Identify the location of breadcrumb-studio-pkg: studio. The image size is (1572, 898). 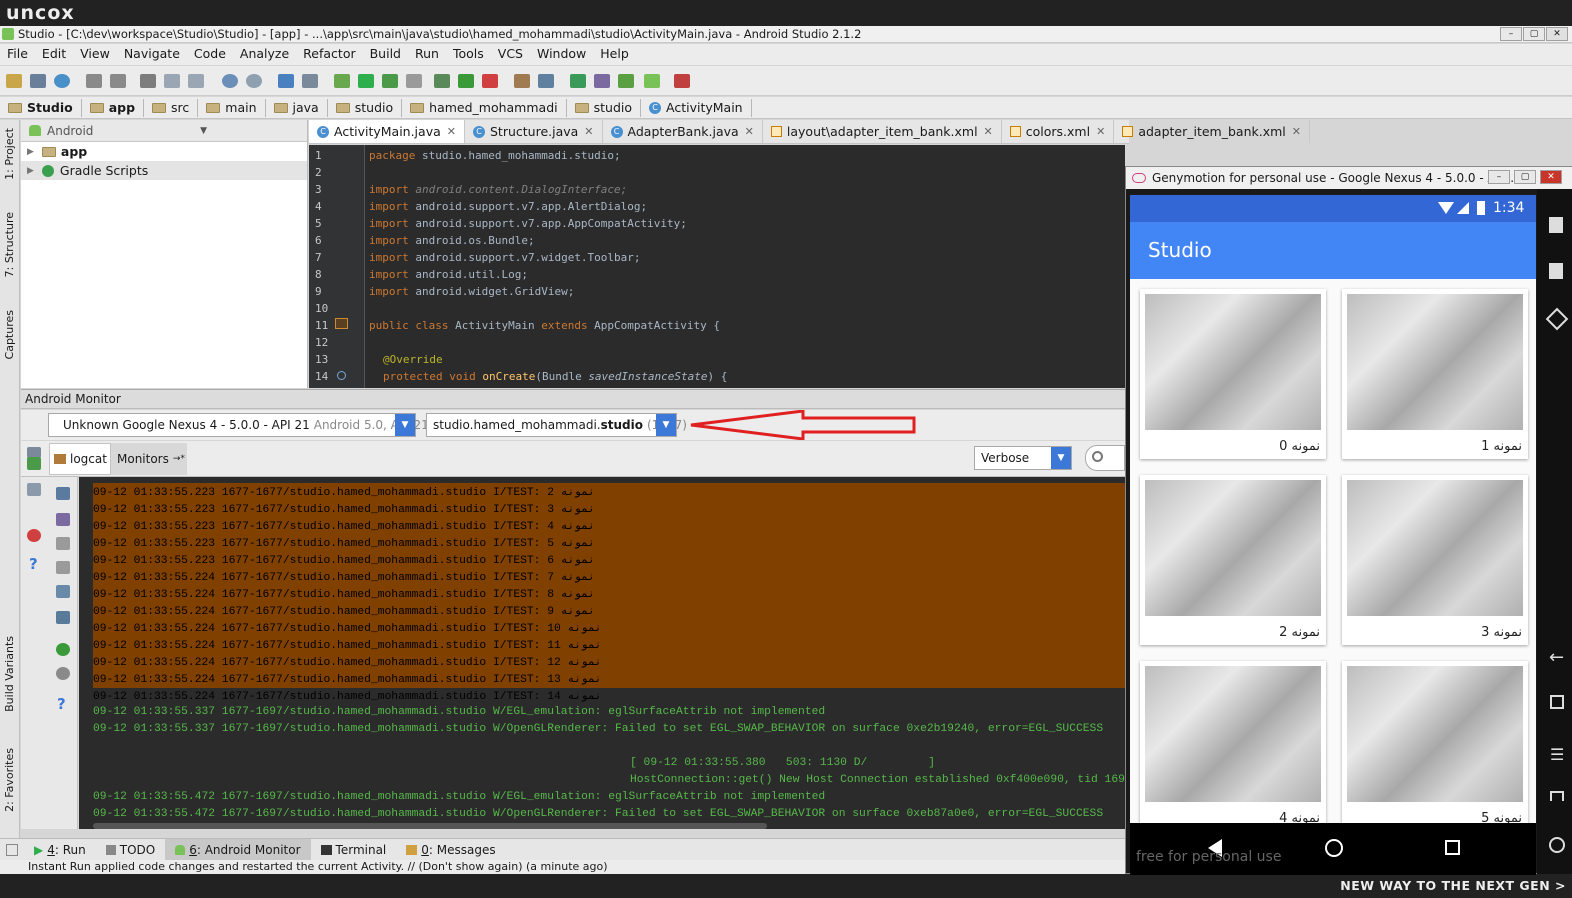
(365, 107).